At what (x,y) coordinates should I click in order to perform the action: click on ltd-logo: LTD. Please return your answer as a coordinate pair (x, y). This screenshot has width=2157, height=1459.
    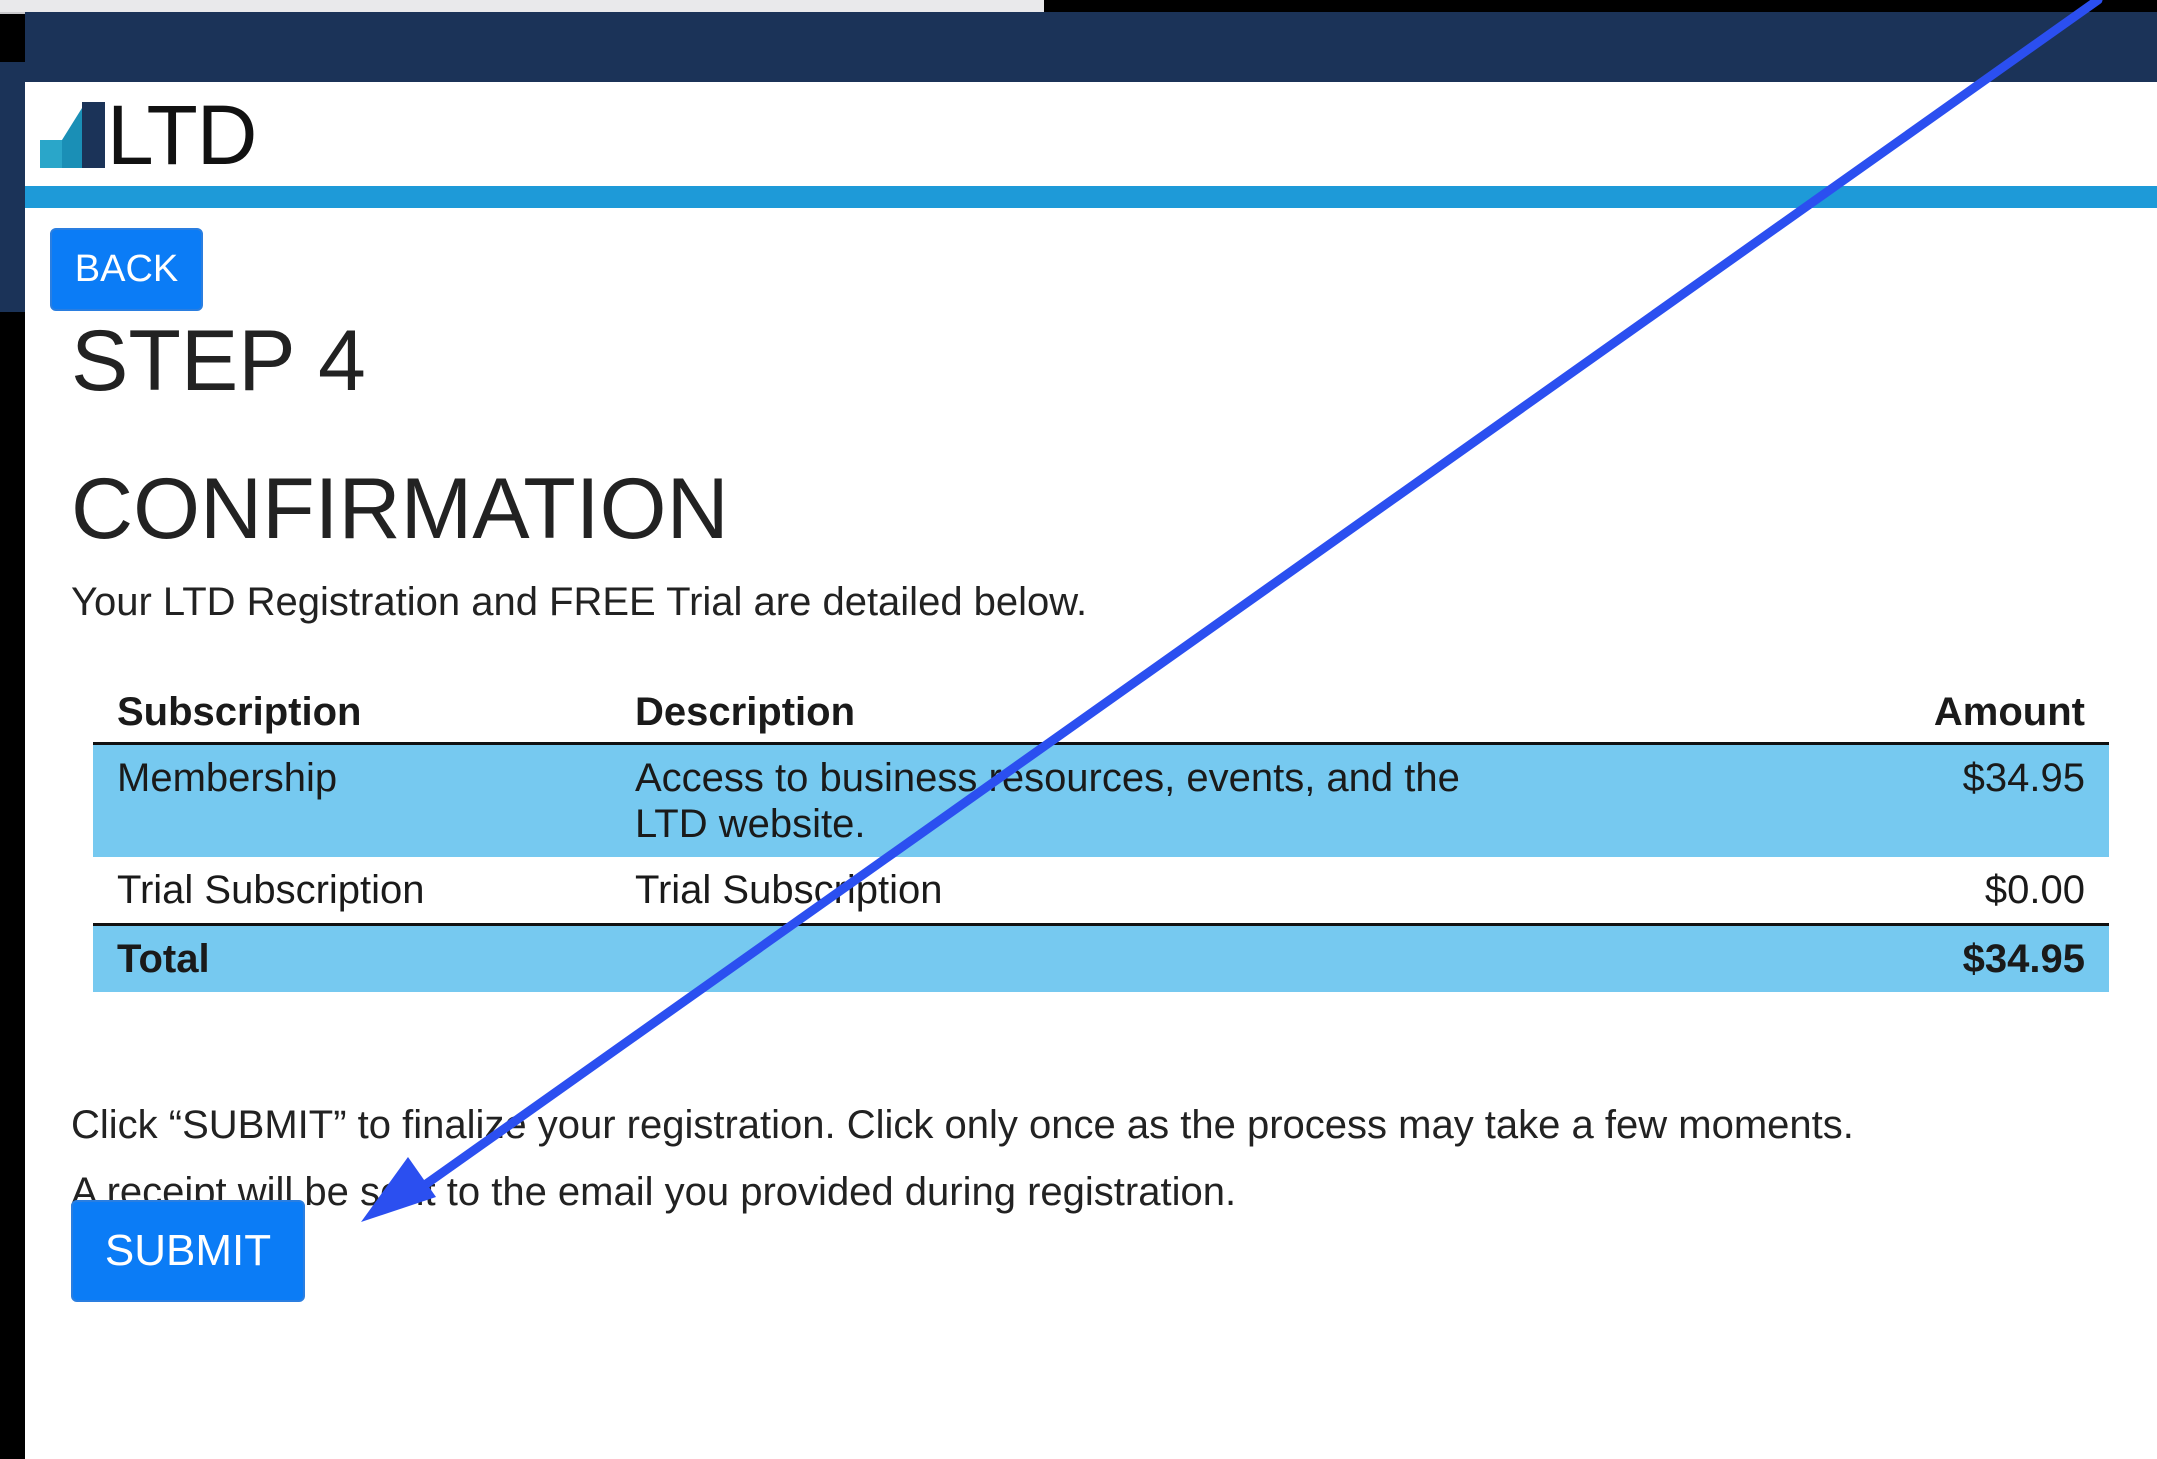
    Looking at the image, I should click on (148, 135).